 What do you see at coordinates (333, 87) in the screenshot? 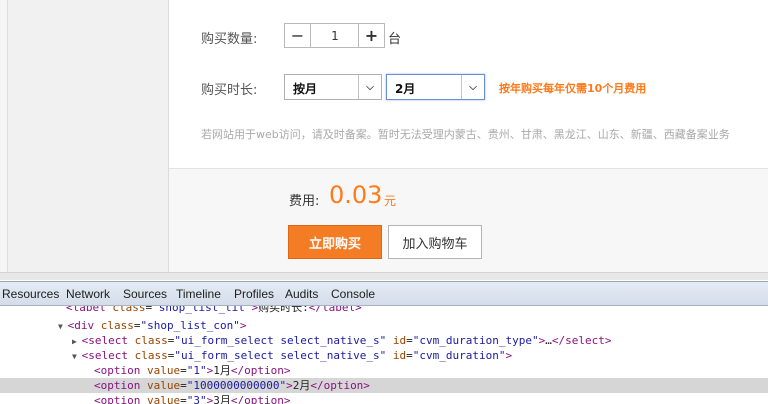
I see `duration-type-select: 按月 ⌵` at bounding box center [333, 87].